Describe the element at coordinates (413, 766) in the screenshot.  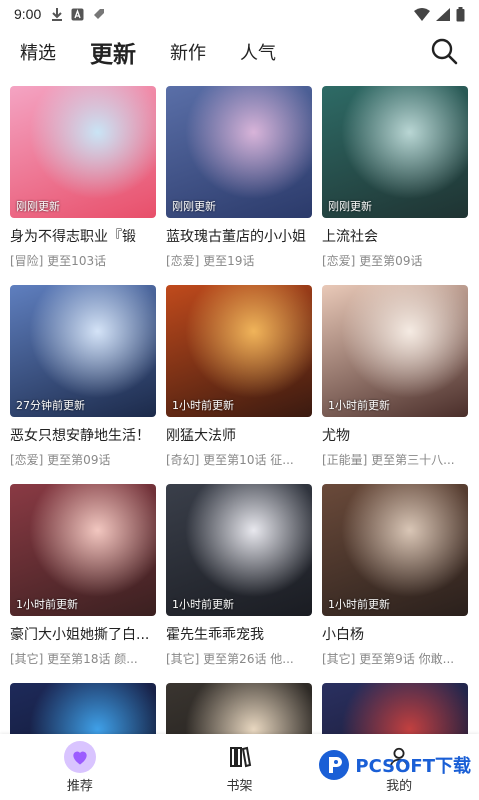
I see `watermark-text: PCSOFT下载` at that location.